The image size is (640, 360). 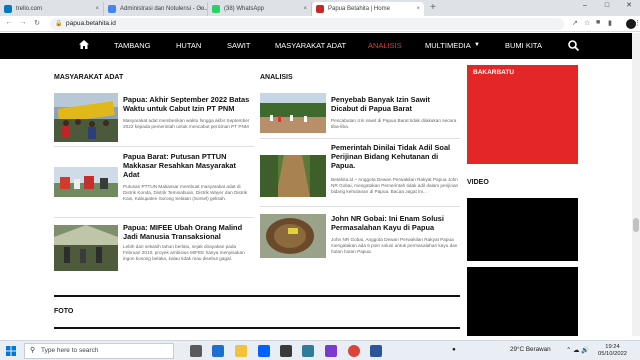 I want to click on file-explorer-icon, so click(x=241, y=351).